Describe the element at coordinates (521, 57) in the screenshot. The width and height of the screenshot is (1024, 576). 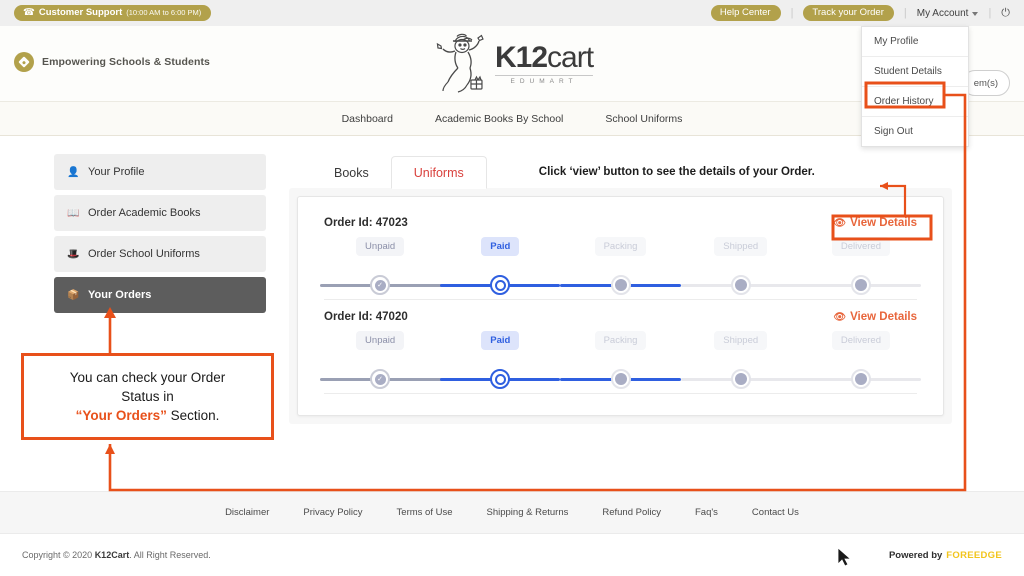
I see `logo-k12: K12` at that location.